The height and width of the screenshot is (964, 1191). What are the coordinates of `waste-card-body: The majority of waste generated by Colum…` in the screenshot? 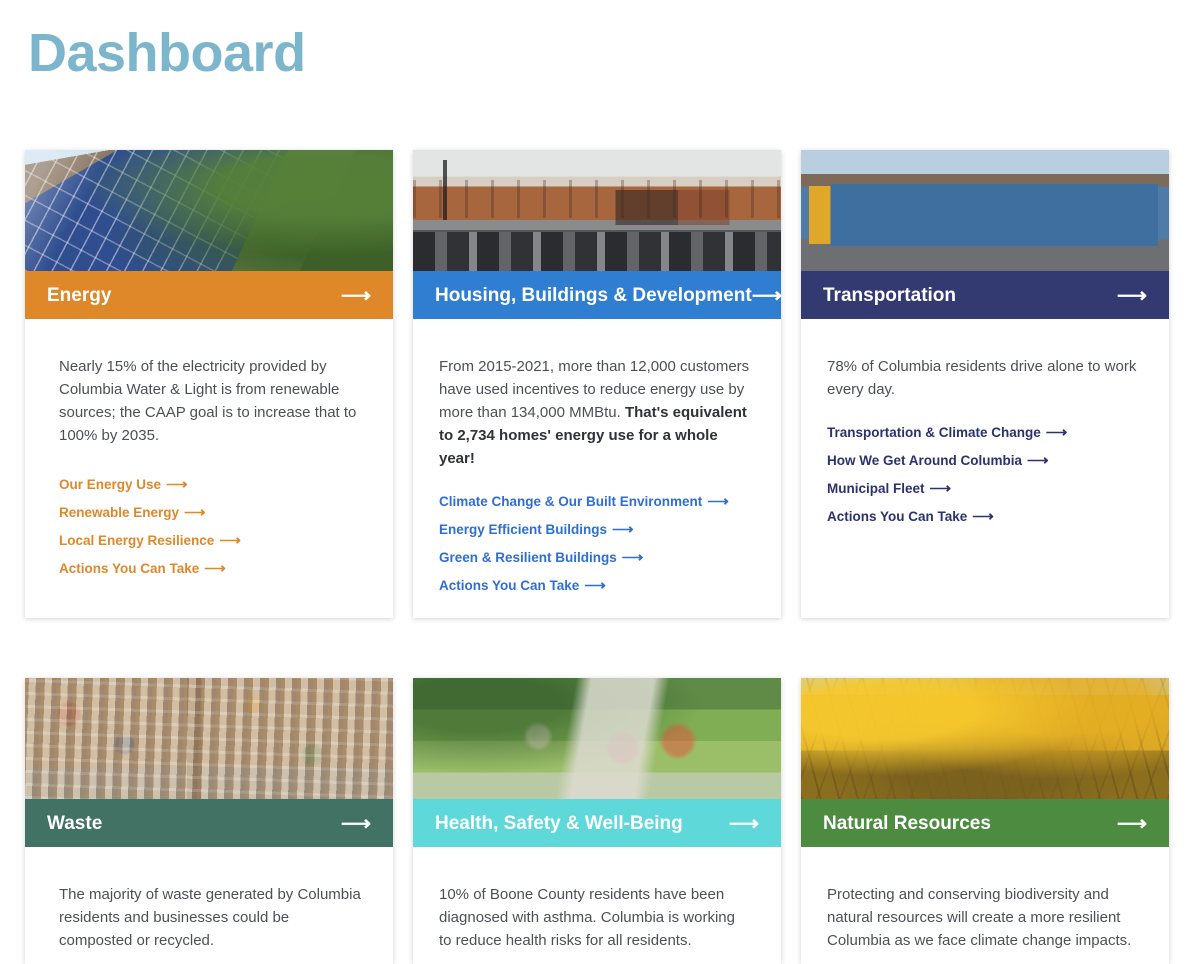 It's located at (209, 905).